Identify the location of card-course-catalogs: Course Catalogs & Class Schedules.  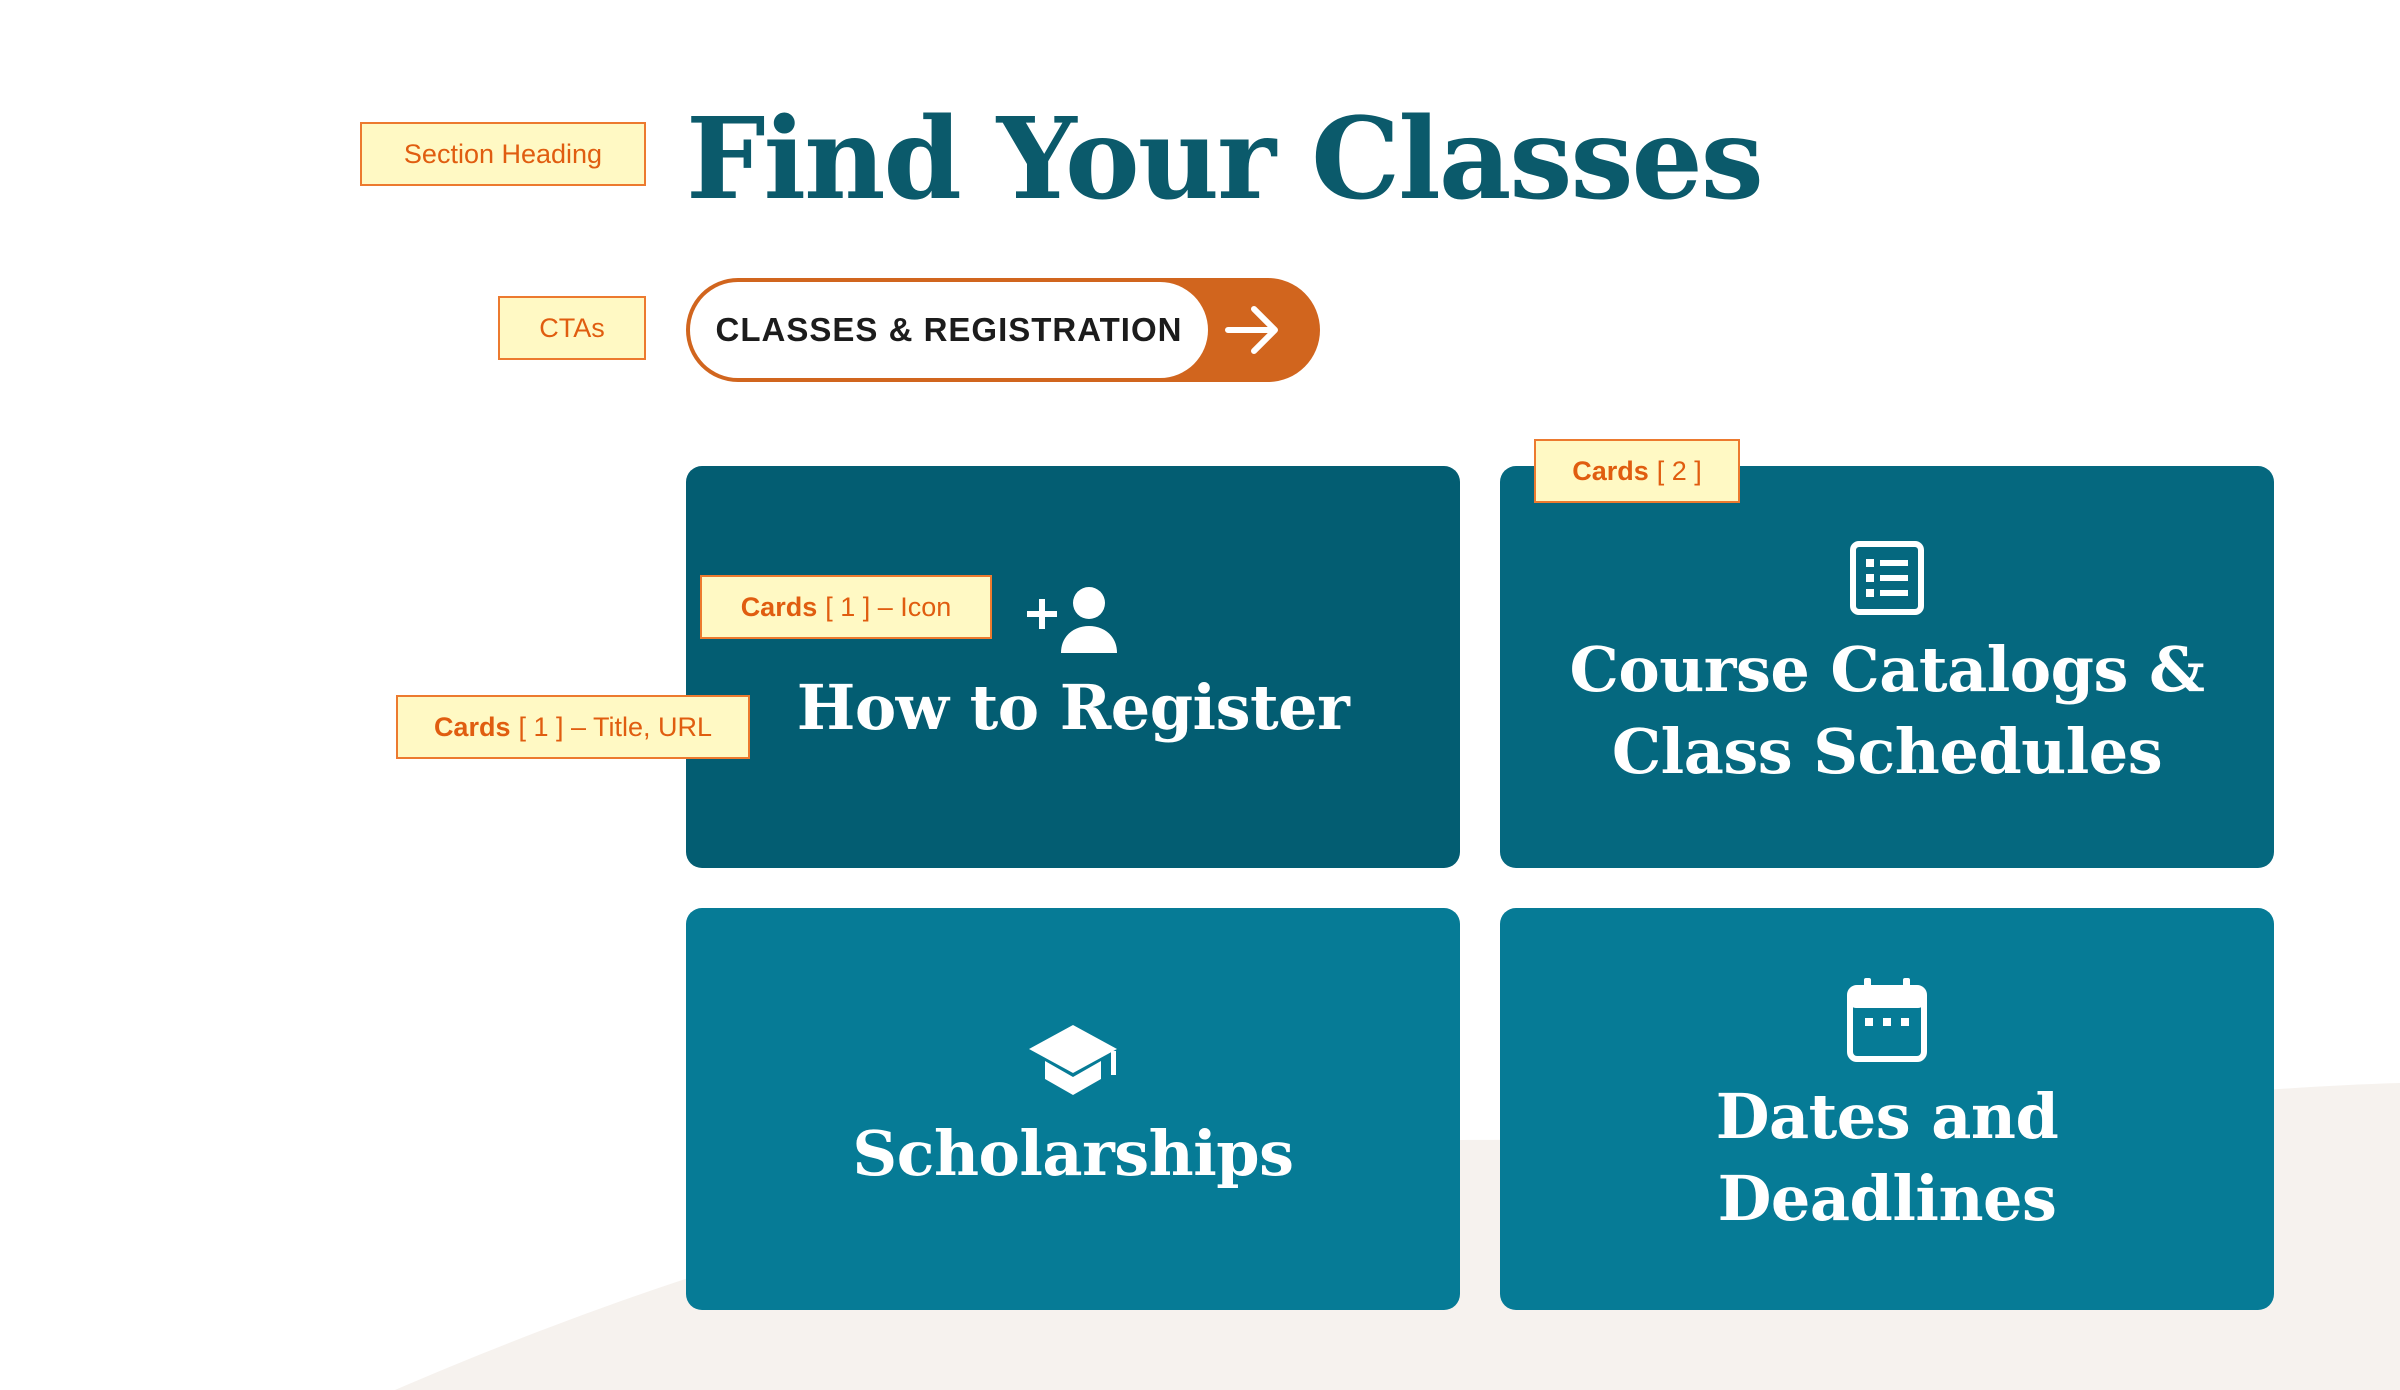
(1887, 667).